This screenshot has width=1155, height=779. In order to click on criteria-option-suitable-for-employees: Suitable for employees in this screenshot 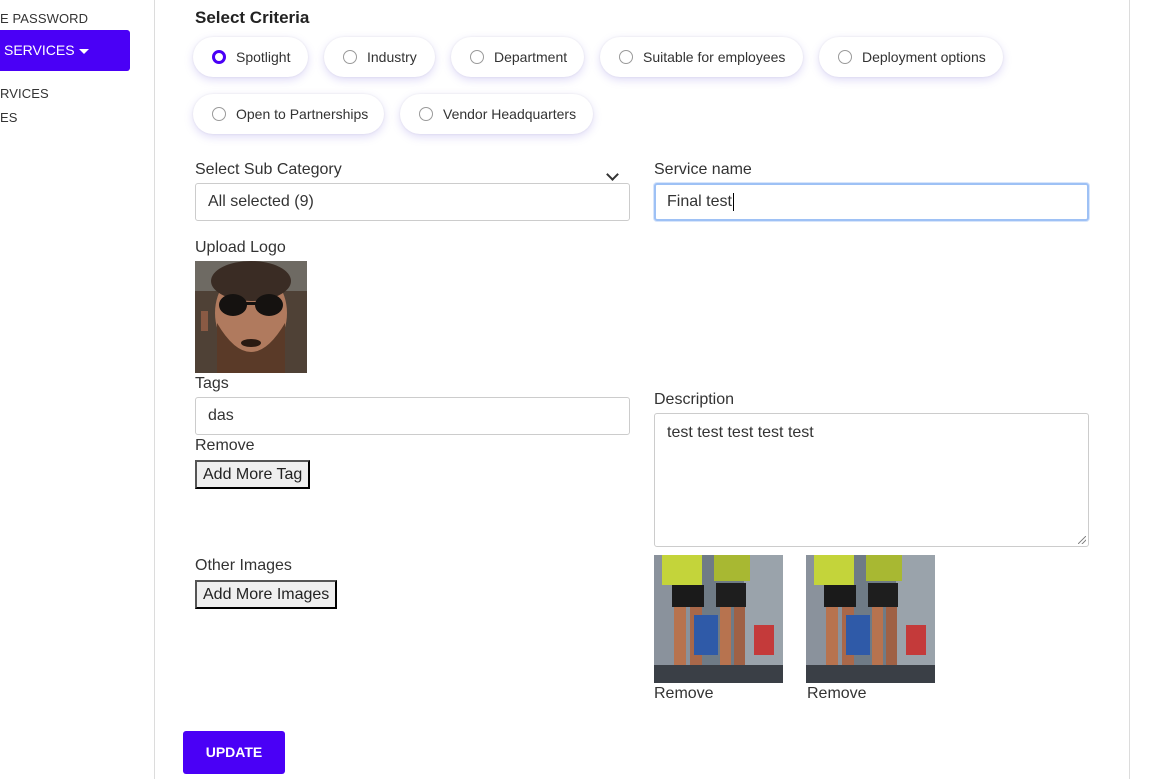, I will do `click(701, 57)`.